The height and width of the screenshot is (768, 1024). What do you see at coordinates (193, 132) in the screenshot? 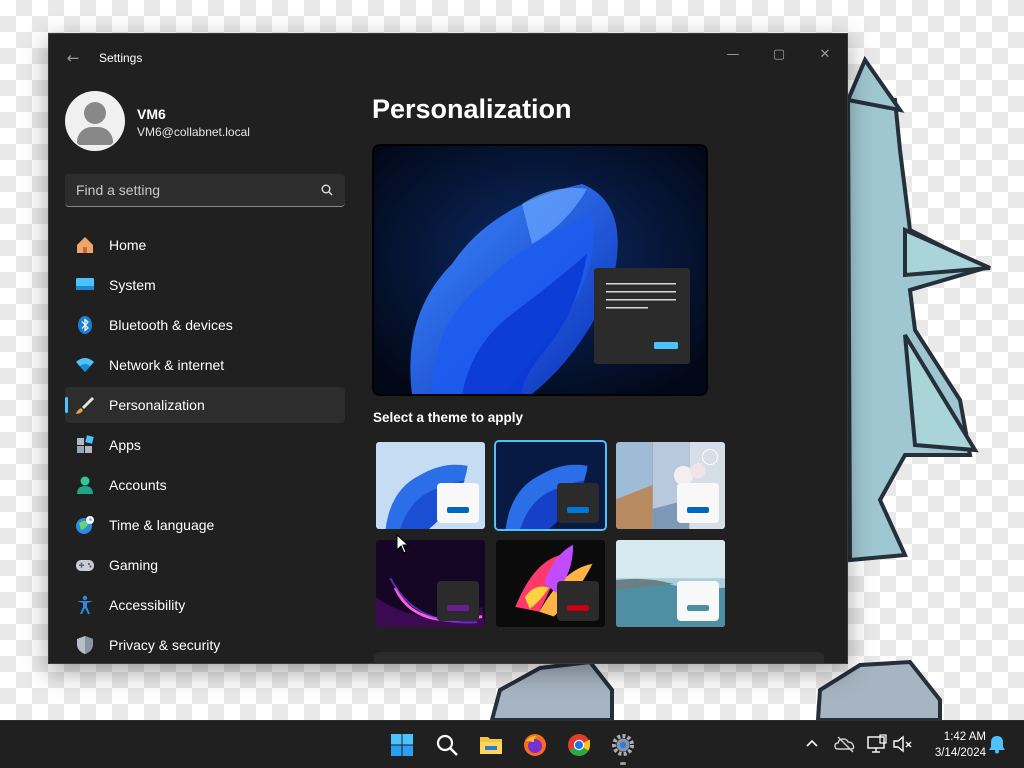
I see `user-email: VM6@collabnet.local` at bounding box center [193, 132].